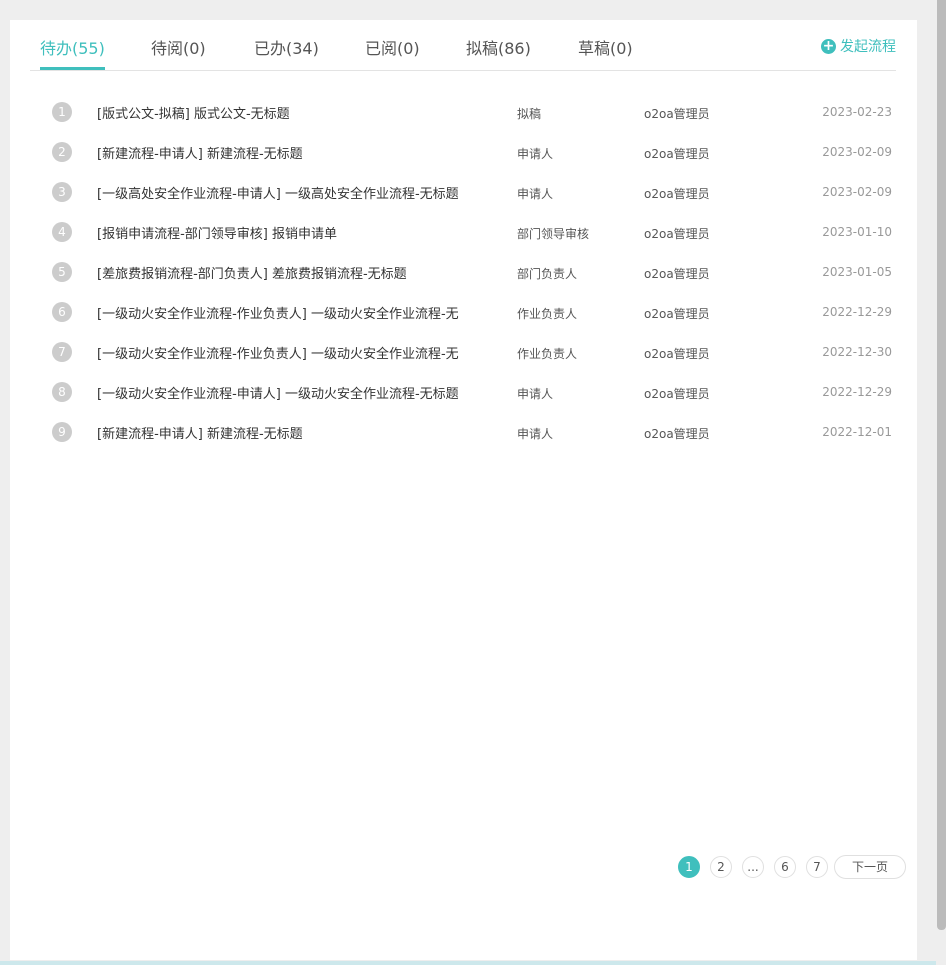 The image size is (946, 965). I want to click on pagination: 1 2 ... 6 7 下一页, so click(792, 867).